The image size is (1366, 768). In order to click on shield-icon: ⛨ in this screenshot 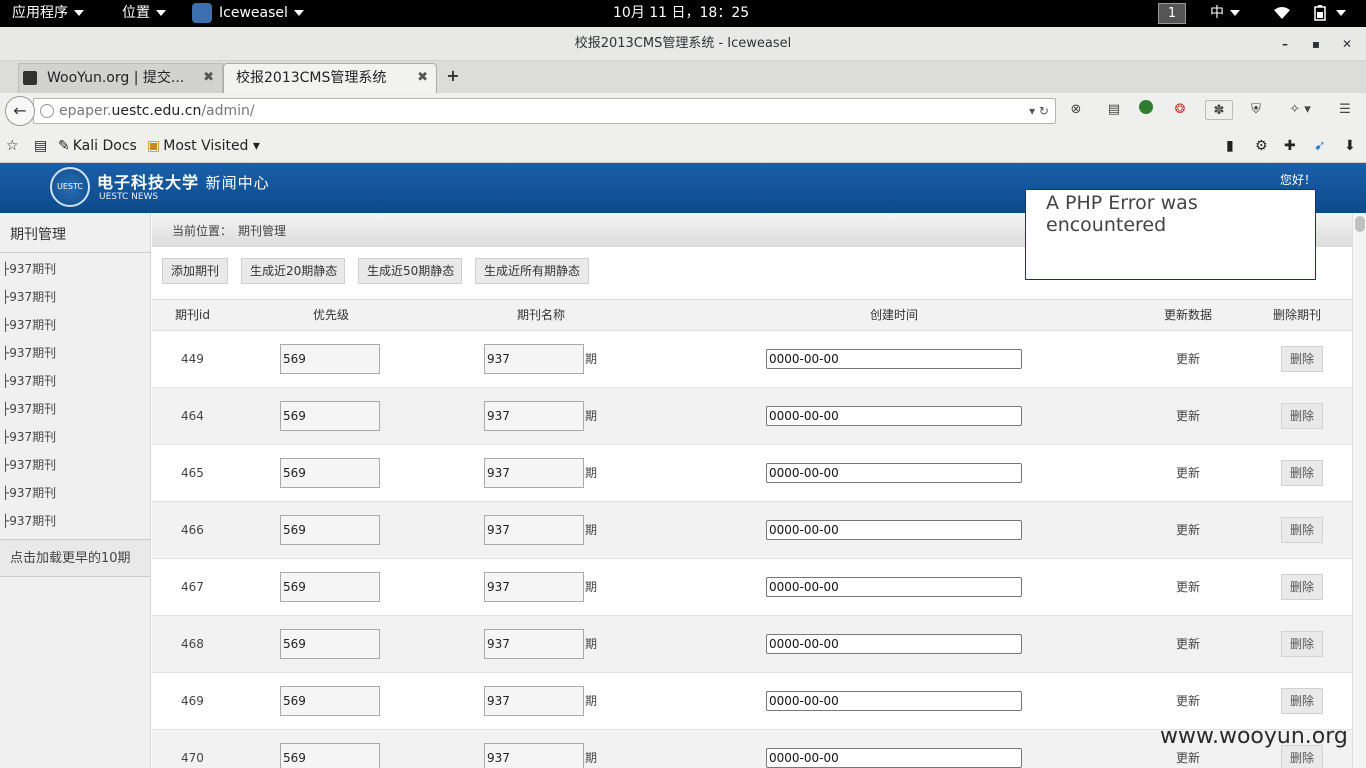, I will do `click(1256, 110)`.